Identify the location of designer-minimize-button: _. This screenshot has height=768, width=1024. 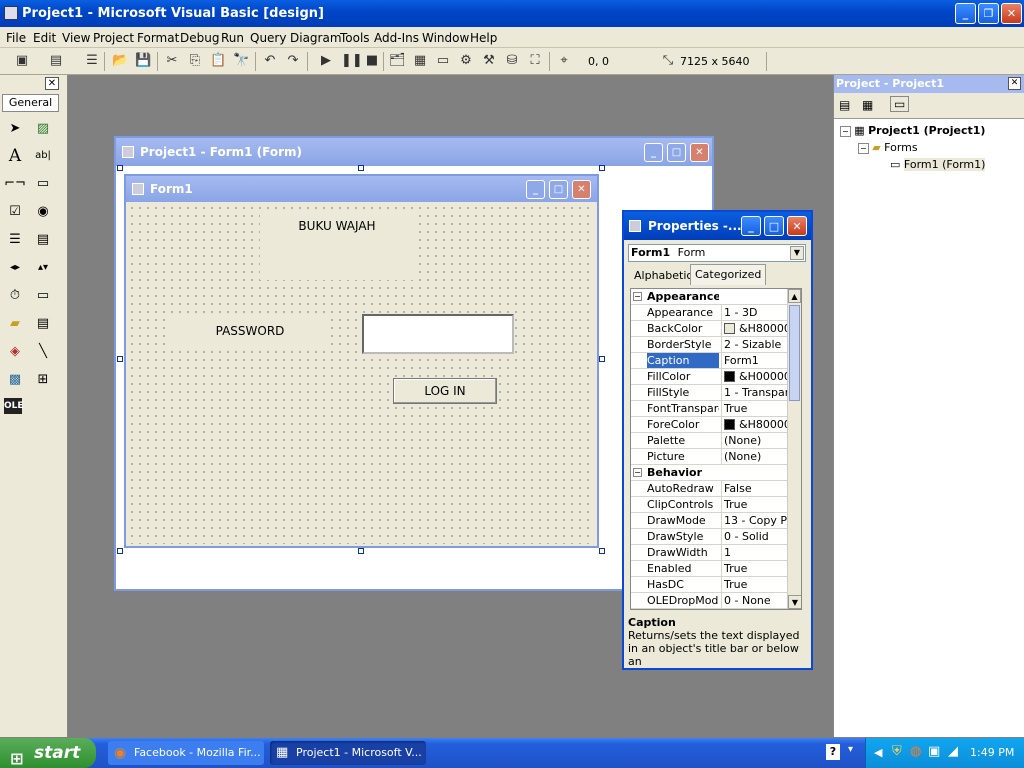
(653, 152).